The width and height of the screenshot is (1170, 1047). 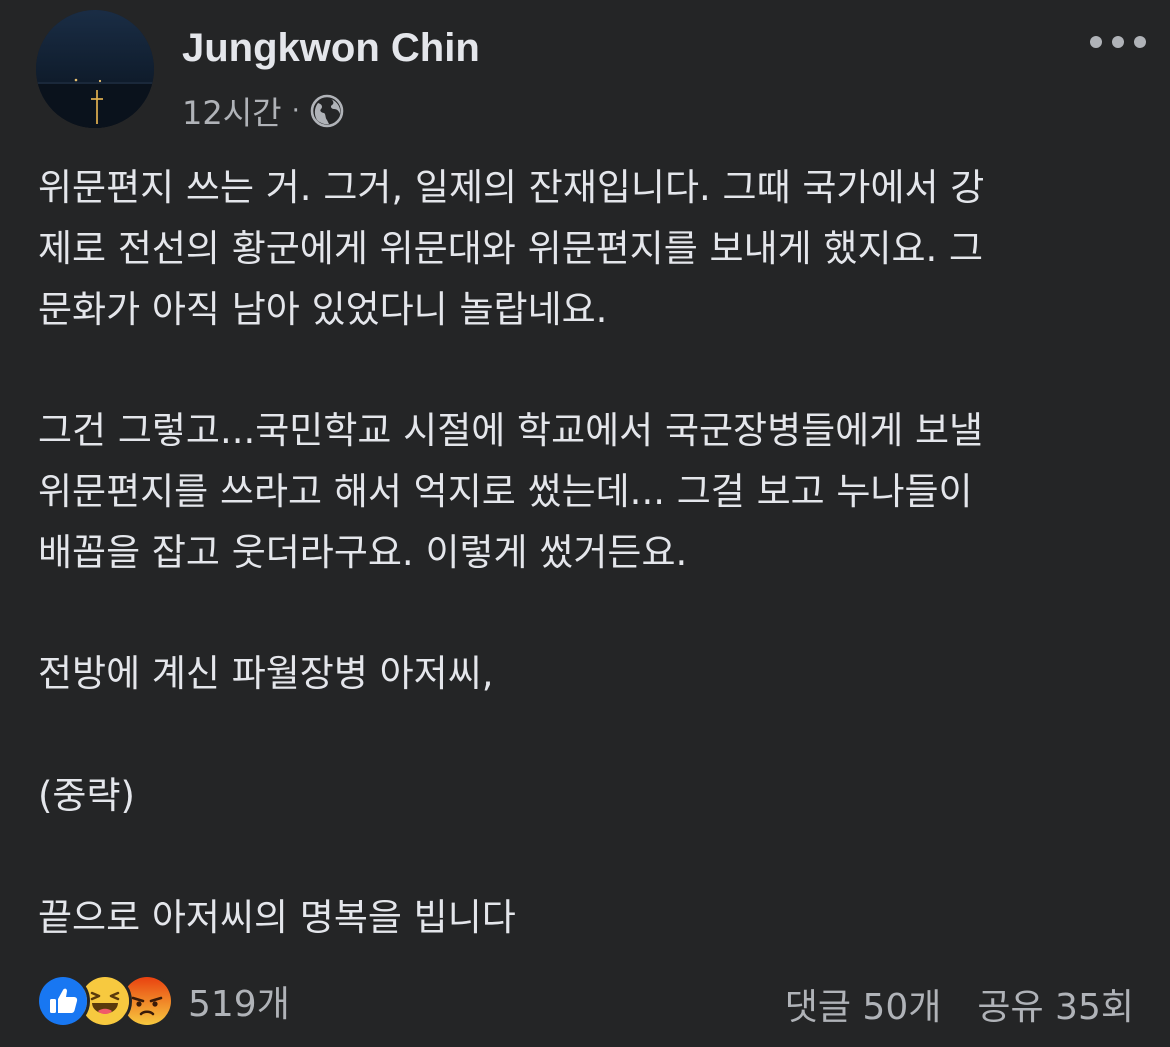 I want to click on post-line: 문화가 아직 남아 있었다니 놀랍네요., so click(x=323, y=309).